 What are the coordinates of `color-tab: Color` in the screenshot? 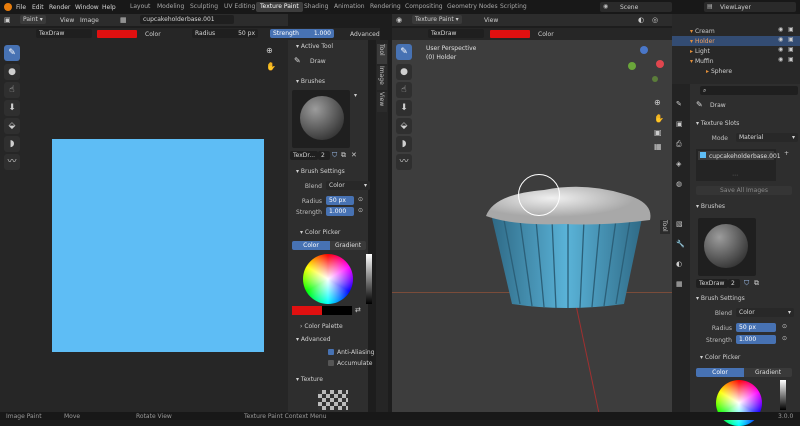 It's located at (311, 245).